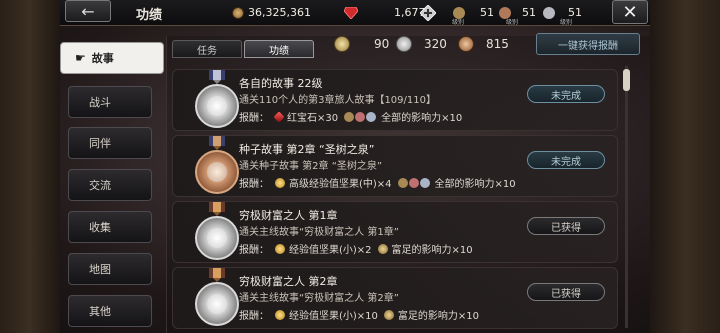  I want to click on pointing-hand-icon: ☛, so click(80, 58).